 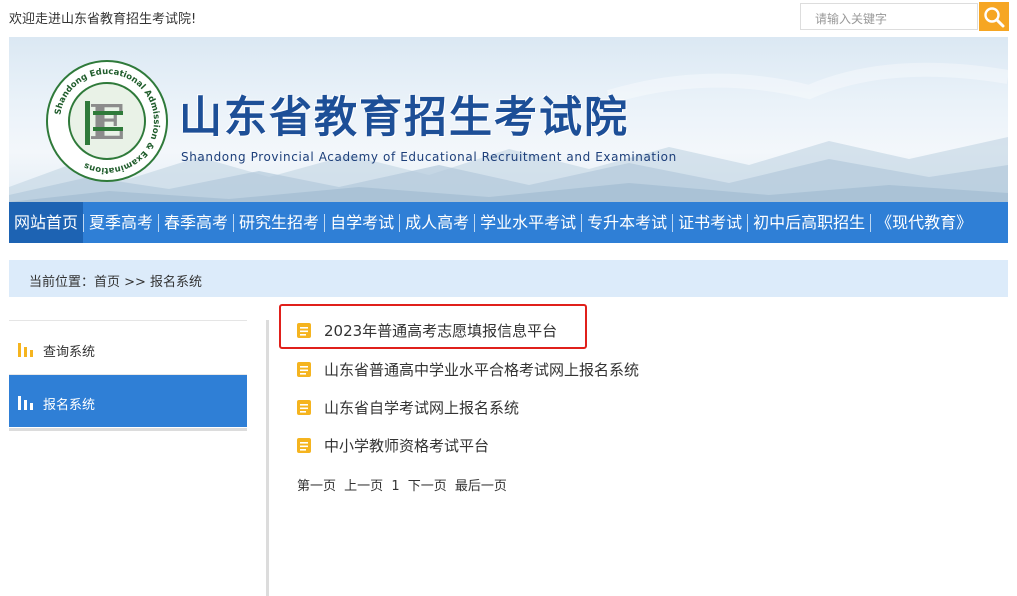 I want to click on pager-next: 下一页, so click(x=427, y=486).